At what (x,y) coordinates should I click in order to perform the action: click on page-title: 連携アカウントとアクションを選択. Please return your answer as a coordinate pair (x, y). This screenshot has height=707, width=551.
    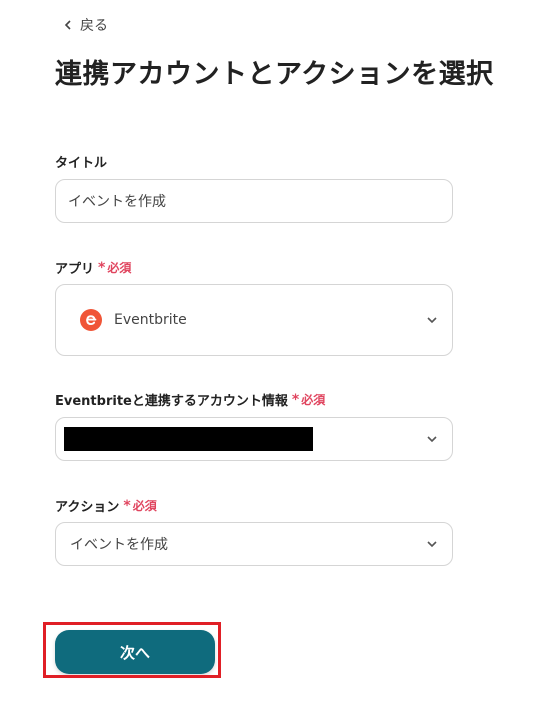
    Looking at the image, I should click on (274, 74).